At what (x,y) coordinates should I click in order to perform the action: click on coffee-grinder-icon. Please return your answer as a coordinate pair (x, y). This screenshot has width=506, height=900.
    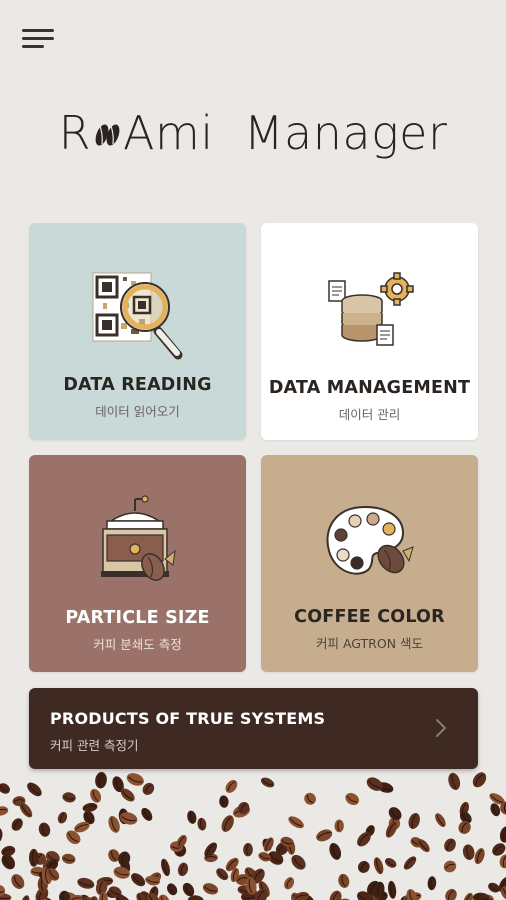
    Looking at the image, I should click on (138, 538).